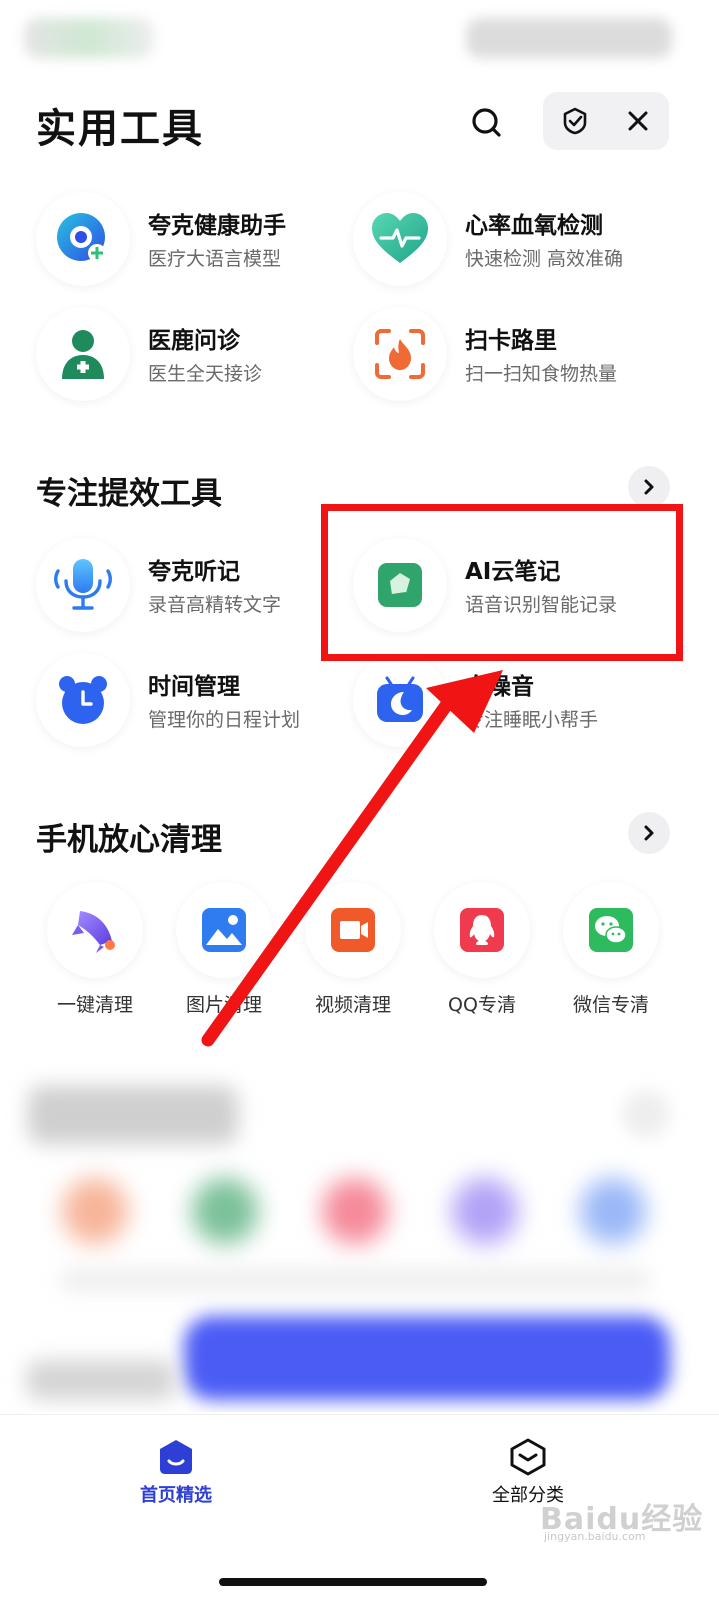 This screenshot has height=1600, width=719. What do you see at coordinates (355, 1280) in the screenshot?
I see `blurred-labels` at bounding box center [355, 1280].